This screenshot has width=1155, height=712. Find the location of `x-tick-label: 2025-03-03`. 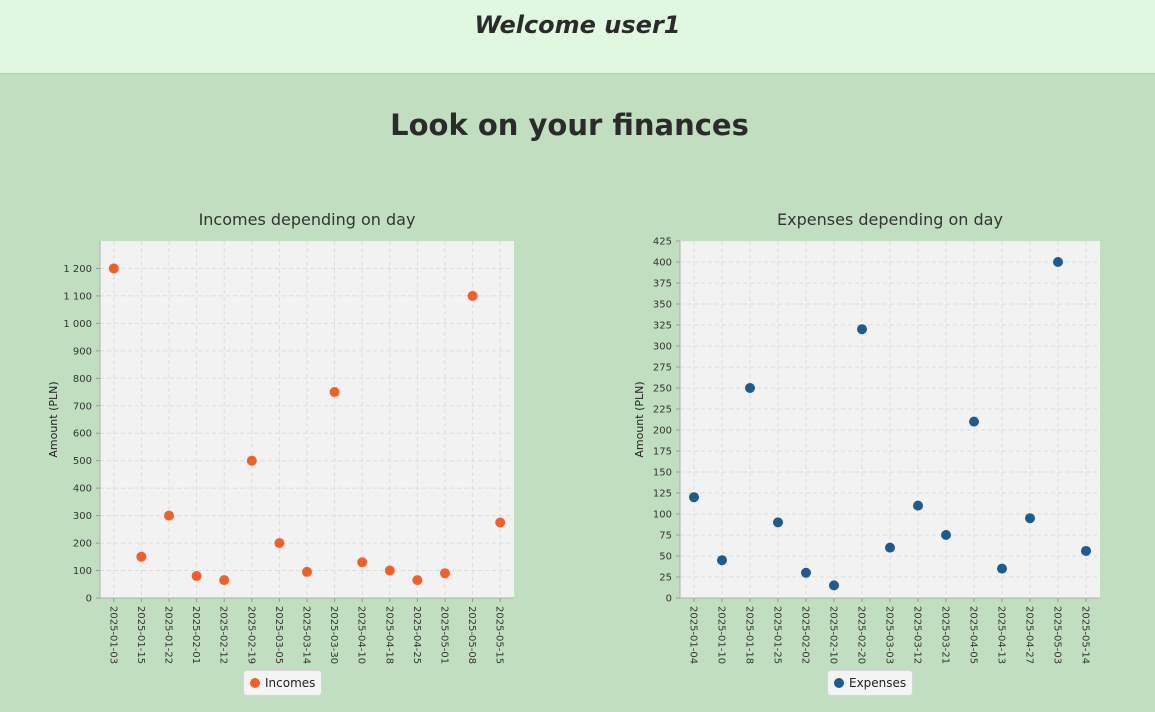

x-tick-label: 2025-03-03 is located at coordinates (889, 635).